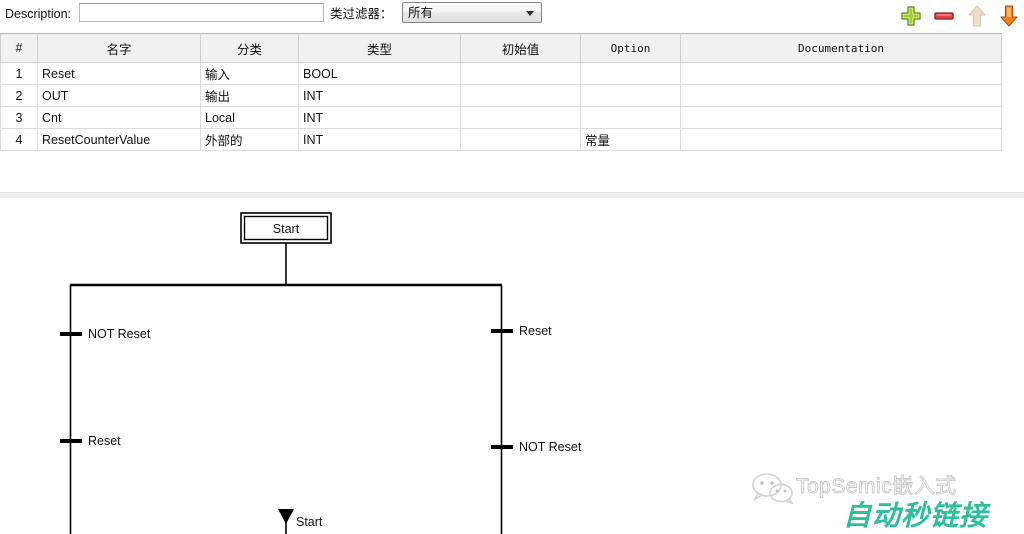  What do you see at coordinates (630, 48) in the screenshot?
I see `column-header-option: Option` at bounding box center [630, 48].